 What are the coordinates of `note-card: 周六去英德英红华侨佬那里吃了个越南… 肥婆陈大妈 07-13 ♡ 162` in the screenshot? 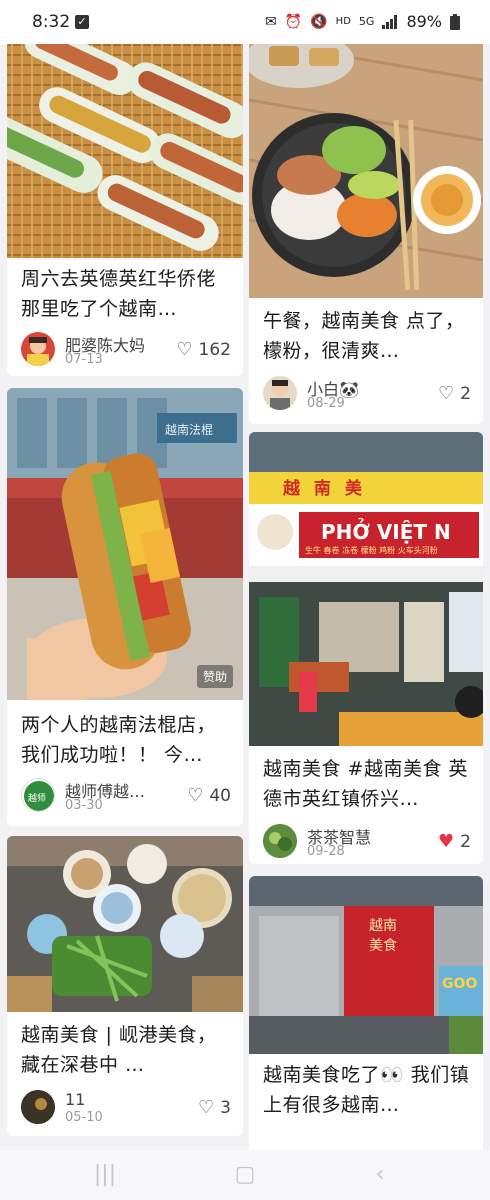 It's located at (125, 210).